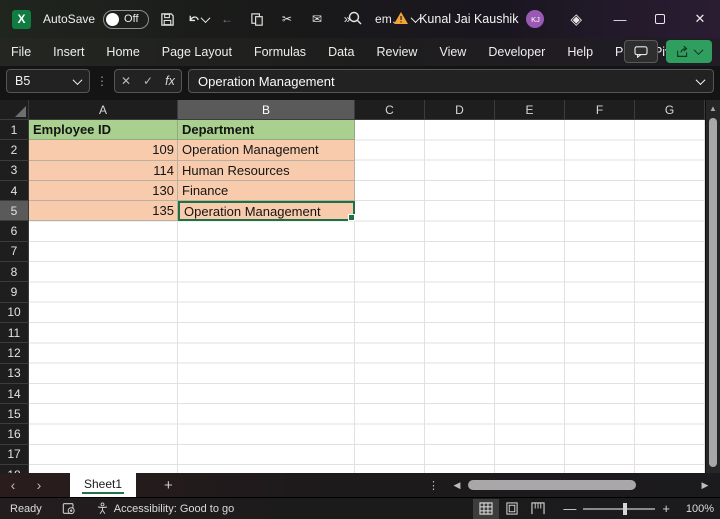 The width and height of the screenshot is (720, 519). I want to click on horizontal-scroll-track, so click(581, 485).